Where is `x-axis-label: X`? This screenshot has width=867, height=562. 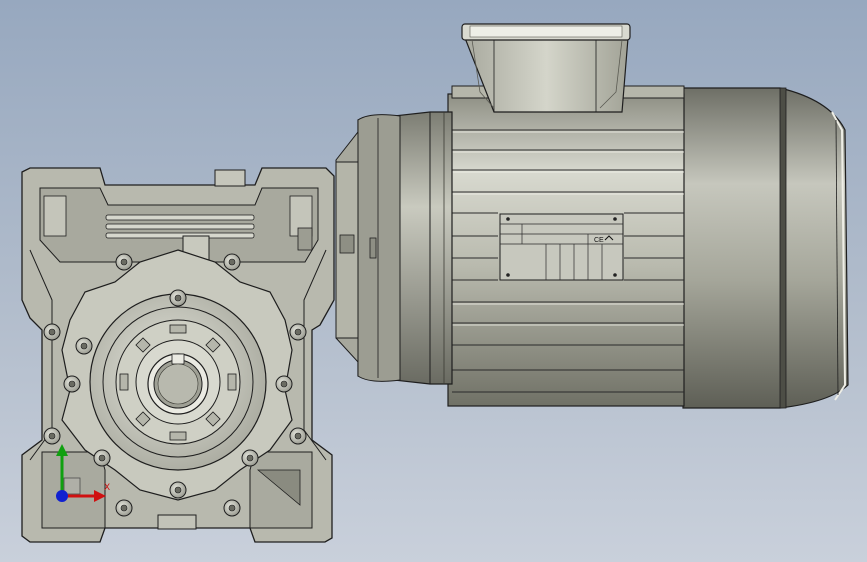
x-axis-label: X is located at coordinates (107, 488).